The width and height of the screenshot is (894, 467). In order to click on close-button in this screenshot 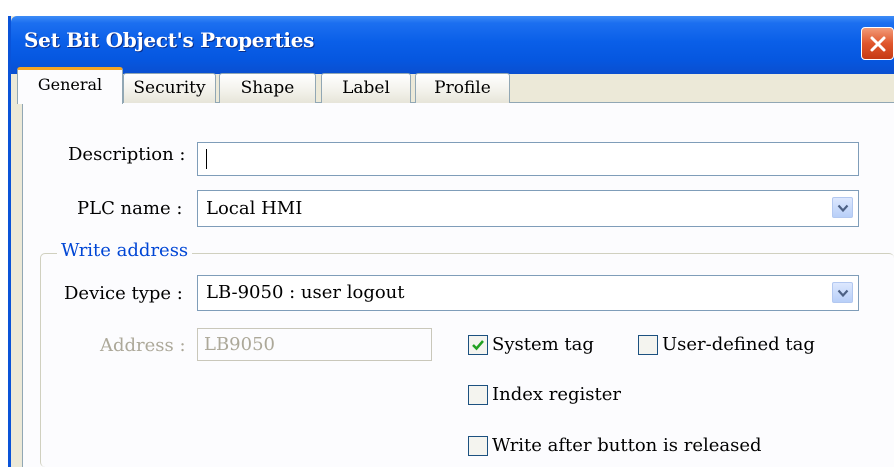, I will do `click(877, 43)`.